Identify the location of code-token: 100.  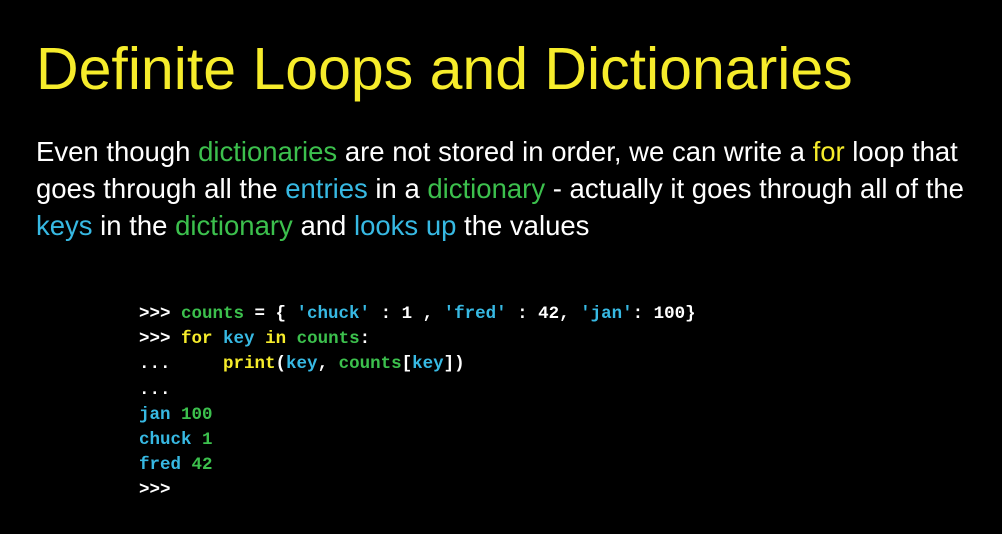
(191, 414).